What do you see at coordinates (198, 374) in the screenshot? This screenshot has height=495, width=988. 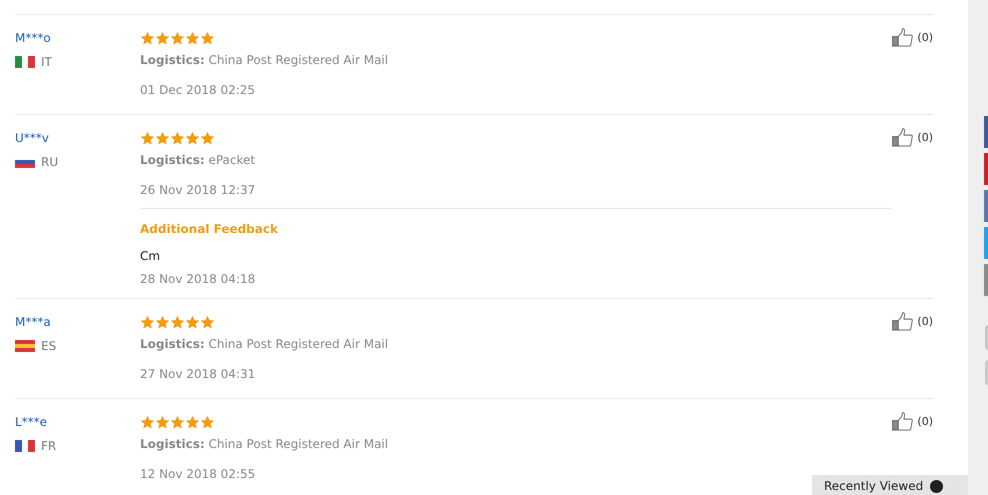 I see `review-date: 27 Nov 2018 04:31` at bounding box center [198, 374].